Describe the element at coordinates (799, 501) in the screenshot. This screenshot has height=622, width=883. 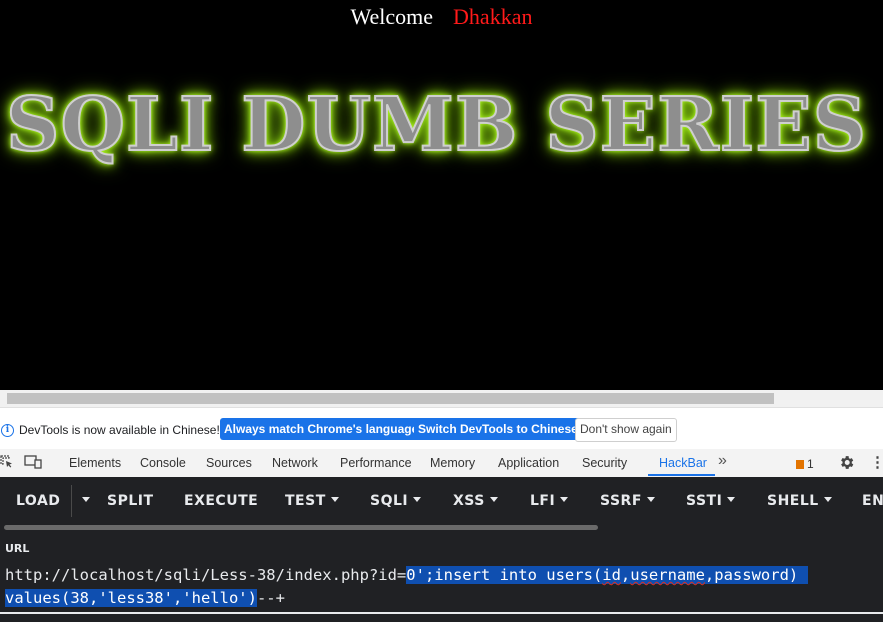
I see `shell-menu-button: SHELL` at that location.